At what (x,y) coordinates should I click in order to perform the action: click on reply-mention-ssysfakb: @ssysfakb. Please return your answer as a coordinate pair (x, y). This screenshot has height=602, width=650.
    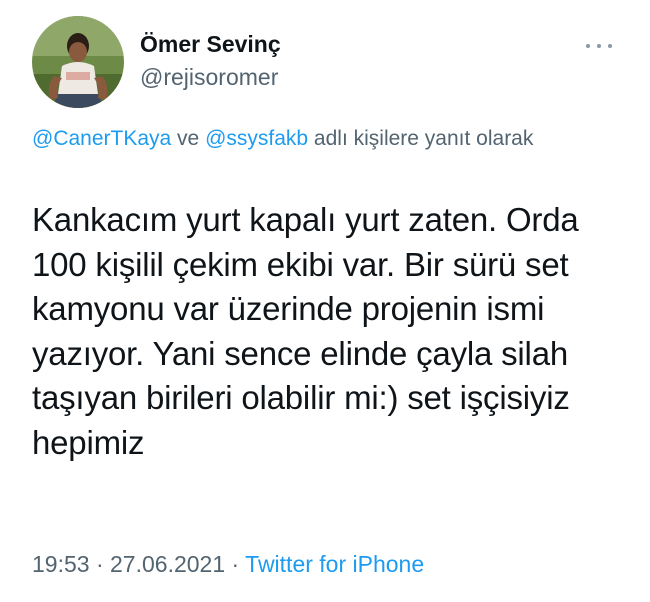
    Looking at the image, I should click on (256, 138).